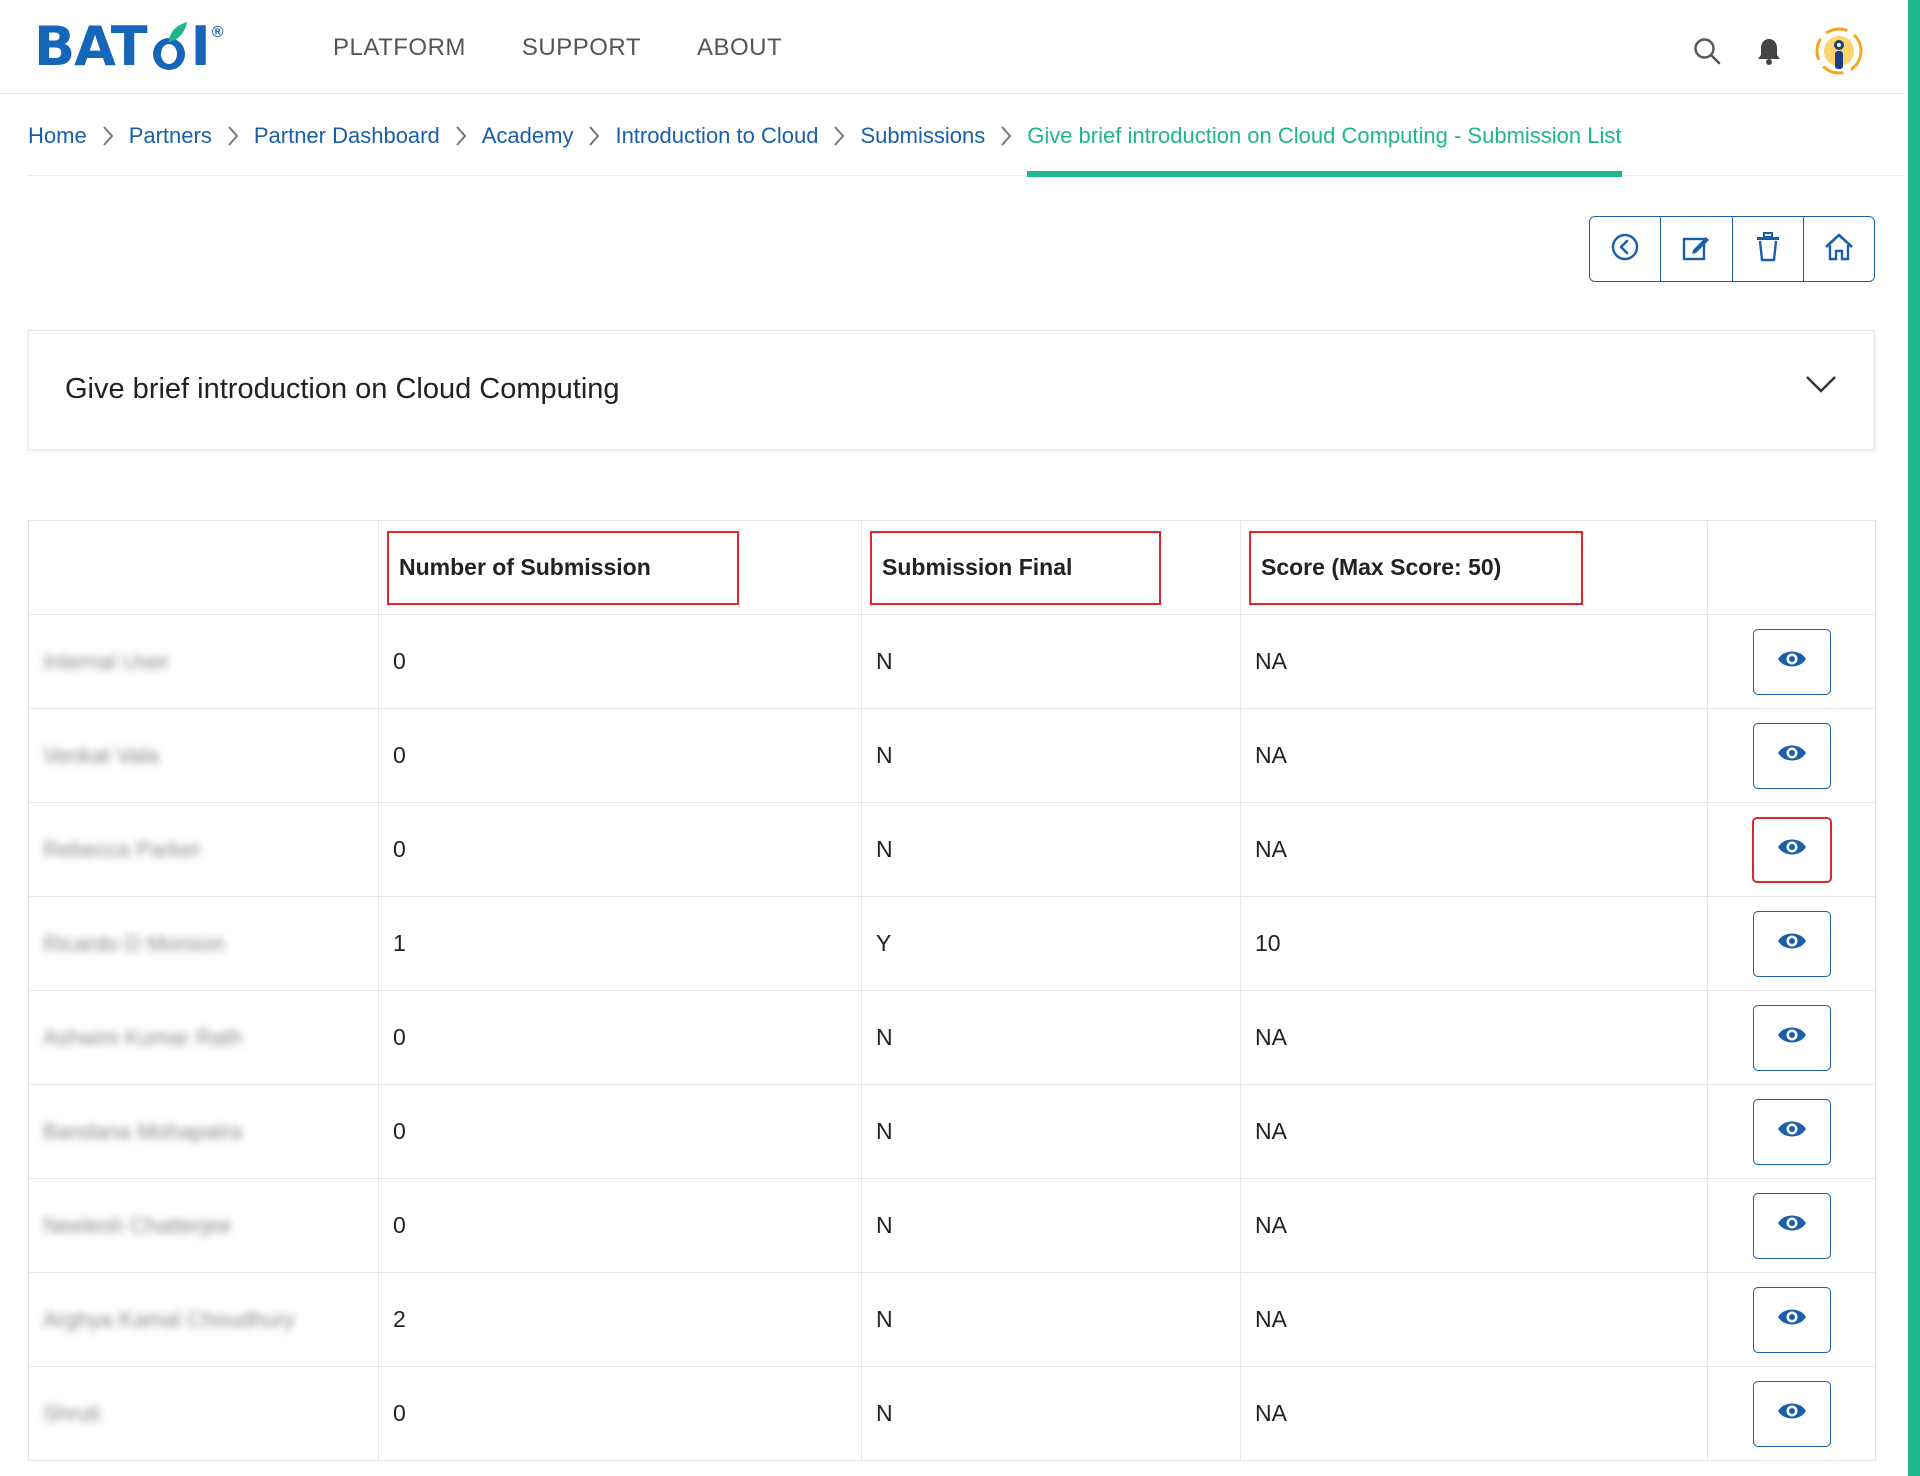 The image size is (1920, 1476). I want to click on user-name: Venkat Vala, so click(101, 755).